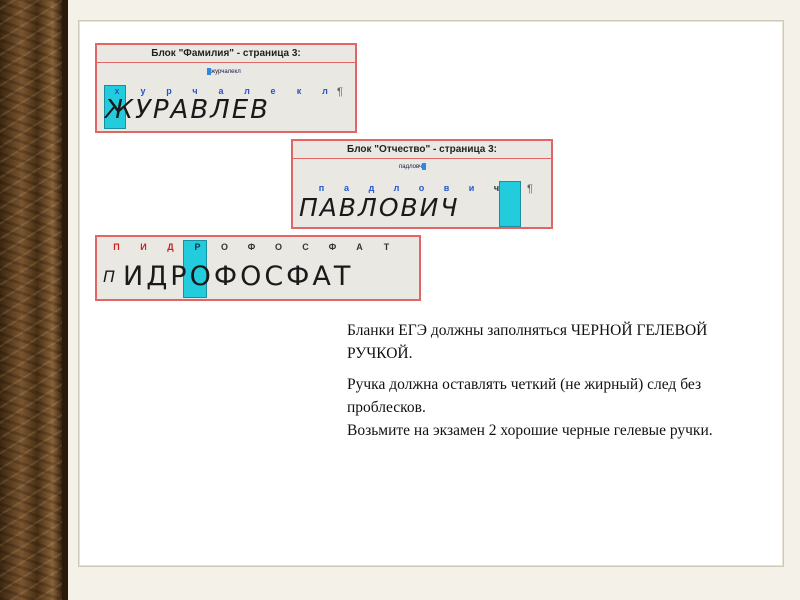 The width and height of the screenshot is (800, 600). Describe the element at coordinates (409, 188) in the screenshot. I see `patronymic-letter-row: падлович` at that location.